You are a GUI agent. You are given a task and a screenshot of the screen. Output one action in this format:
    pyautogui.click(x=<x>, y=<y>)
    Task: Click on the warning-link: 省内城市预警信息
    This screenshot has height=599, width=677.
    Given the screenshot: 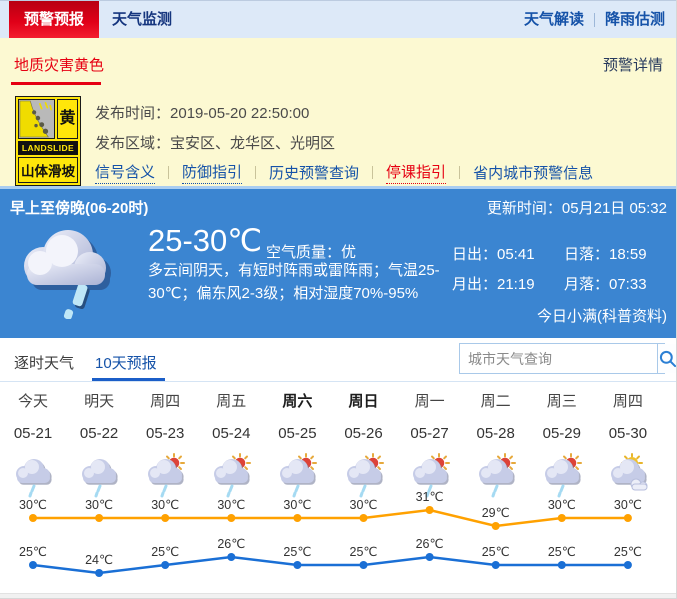 What is the action you would take?
    pyautogui.click(x=533, y=173)
    